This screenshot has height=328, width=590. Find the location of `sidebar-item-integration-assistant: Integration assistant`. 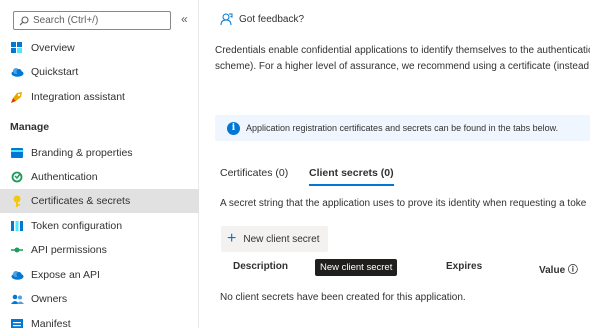

sidebar-item-integration-assistant: Integration assistant is located at coordinates (99, 97).